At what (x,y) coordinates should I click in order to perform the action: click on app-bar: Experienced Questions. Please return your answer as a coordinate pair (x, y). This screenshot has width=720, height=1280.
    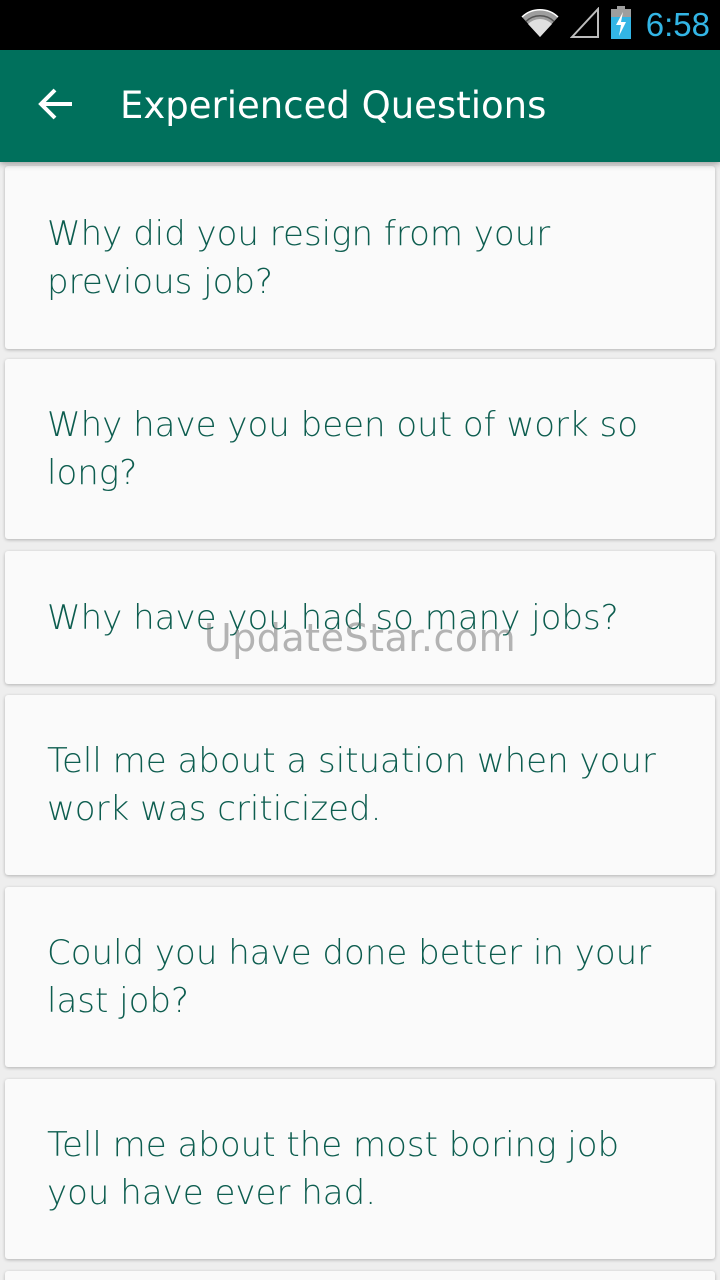
    Looking at the image, I should click on (360, 106).